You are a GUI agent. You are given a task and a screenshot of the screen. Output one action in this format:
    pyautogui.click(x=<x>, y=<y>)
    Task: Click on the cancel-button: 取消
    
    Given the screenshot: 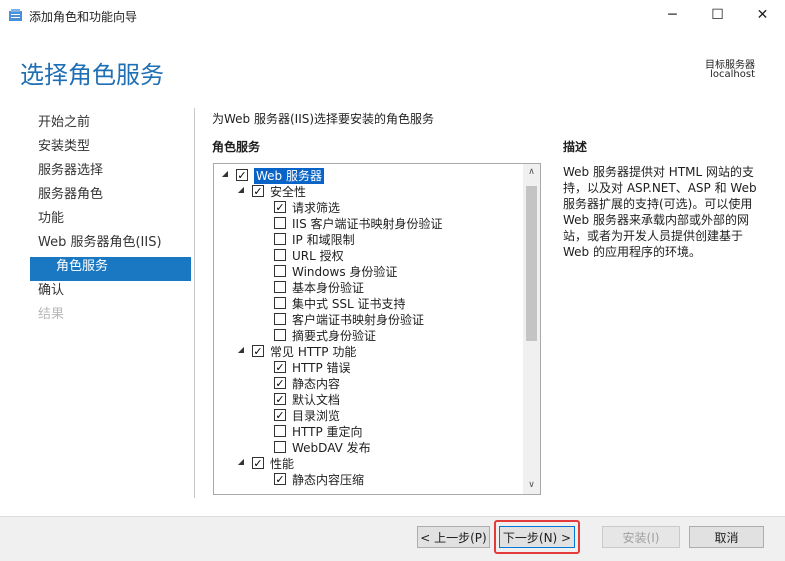 What is the action you would take?
    pyautogui.click(x=726, y=537)
    